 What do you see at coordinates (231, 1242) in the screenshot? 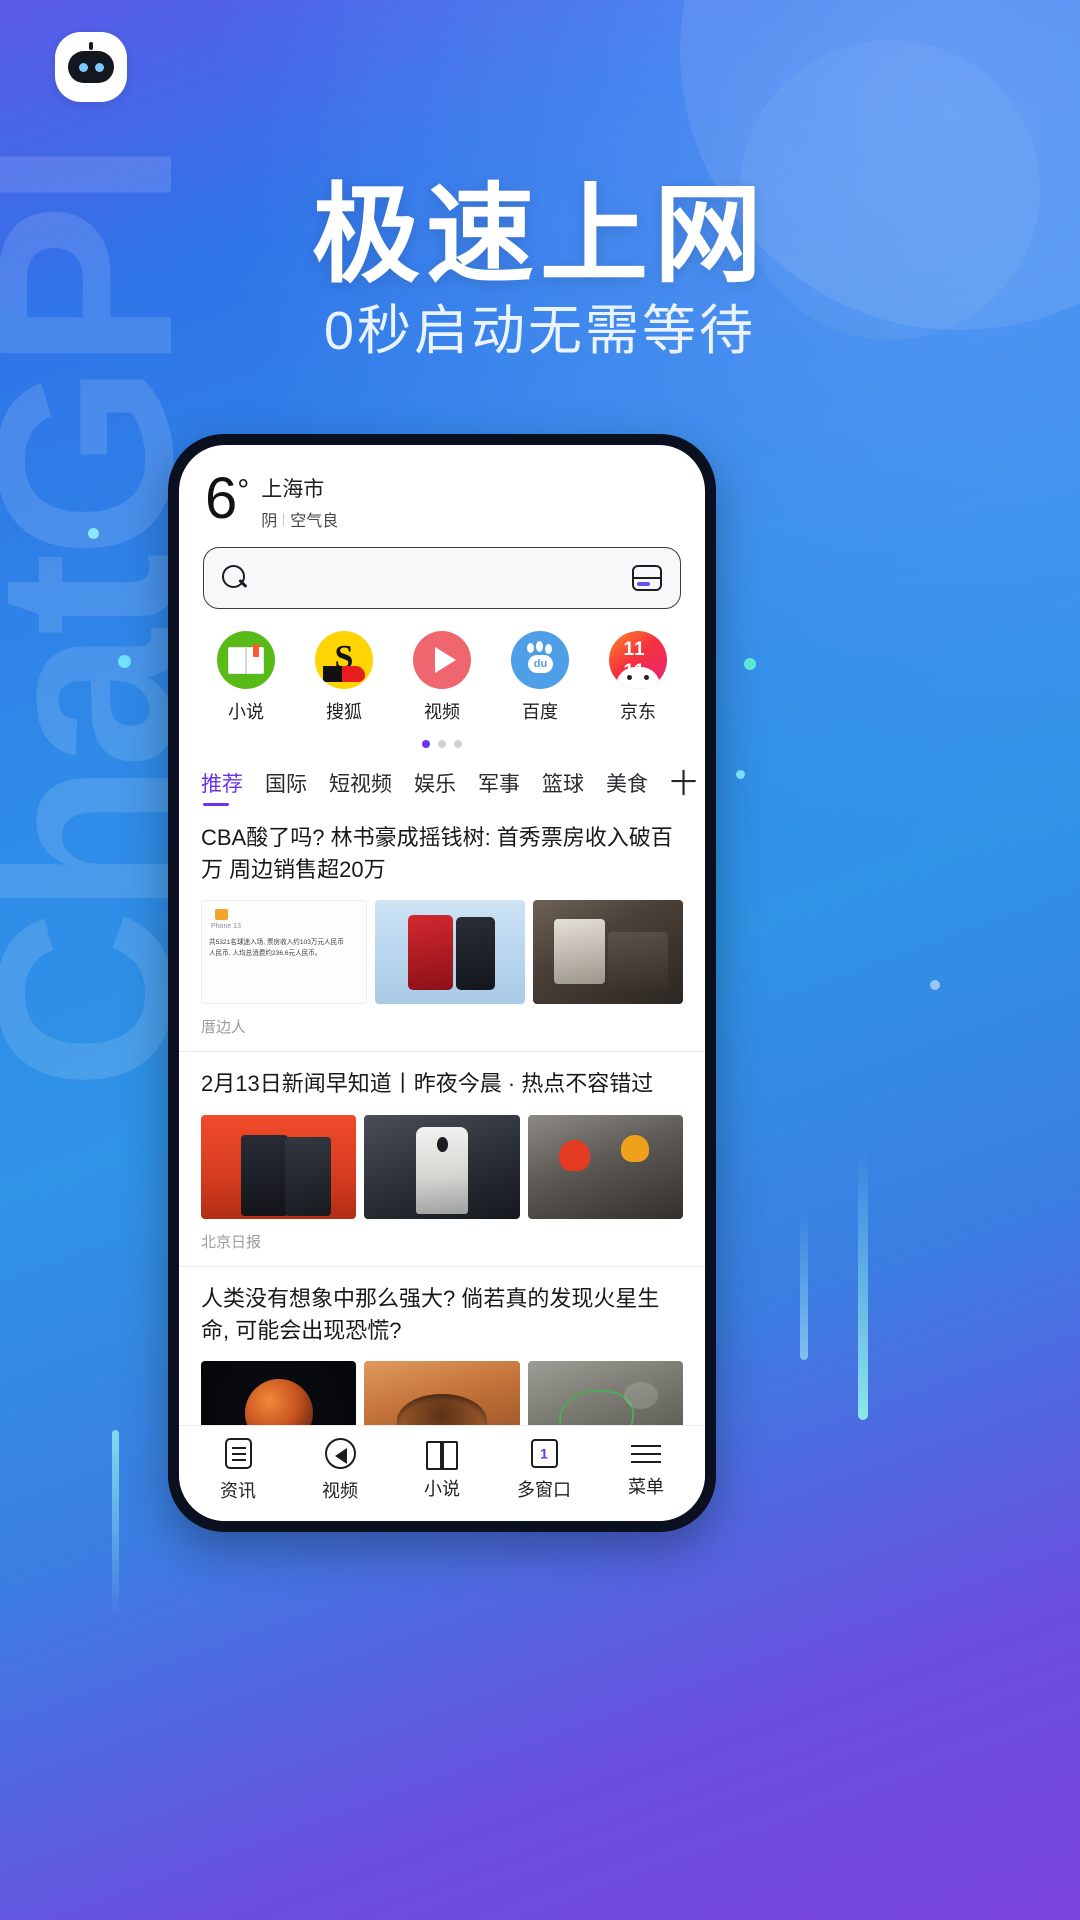
I see `news-source: 北京日报` at bounding box center [231, 1242].